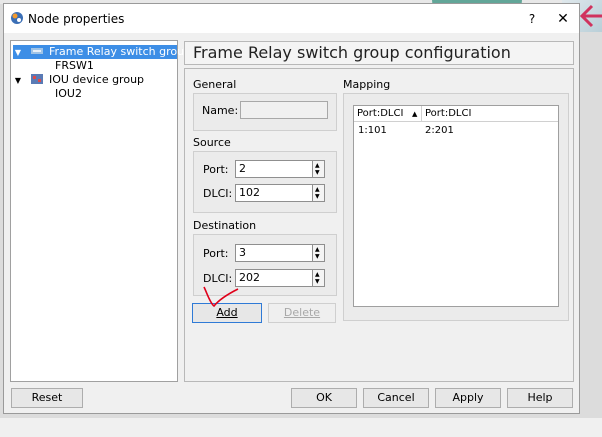  What do you see at coordinates (274, 169) in the screenshot?
I see `source-port-input: 2` at bounding box center [274, 169].